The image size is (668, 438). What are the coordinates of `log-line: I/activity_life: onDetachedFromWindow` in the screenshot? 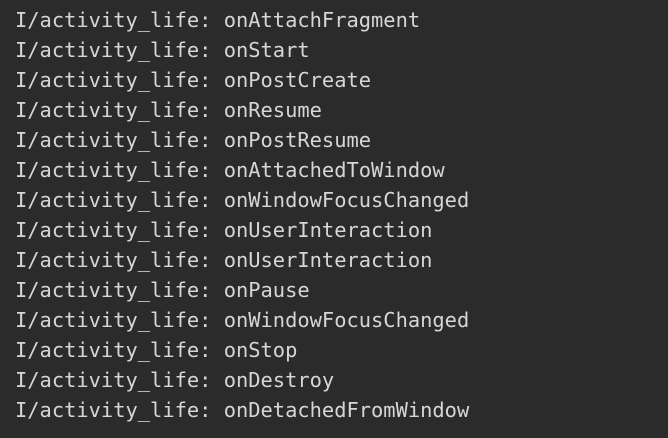 It's located at (341, 410).